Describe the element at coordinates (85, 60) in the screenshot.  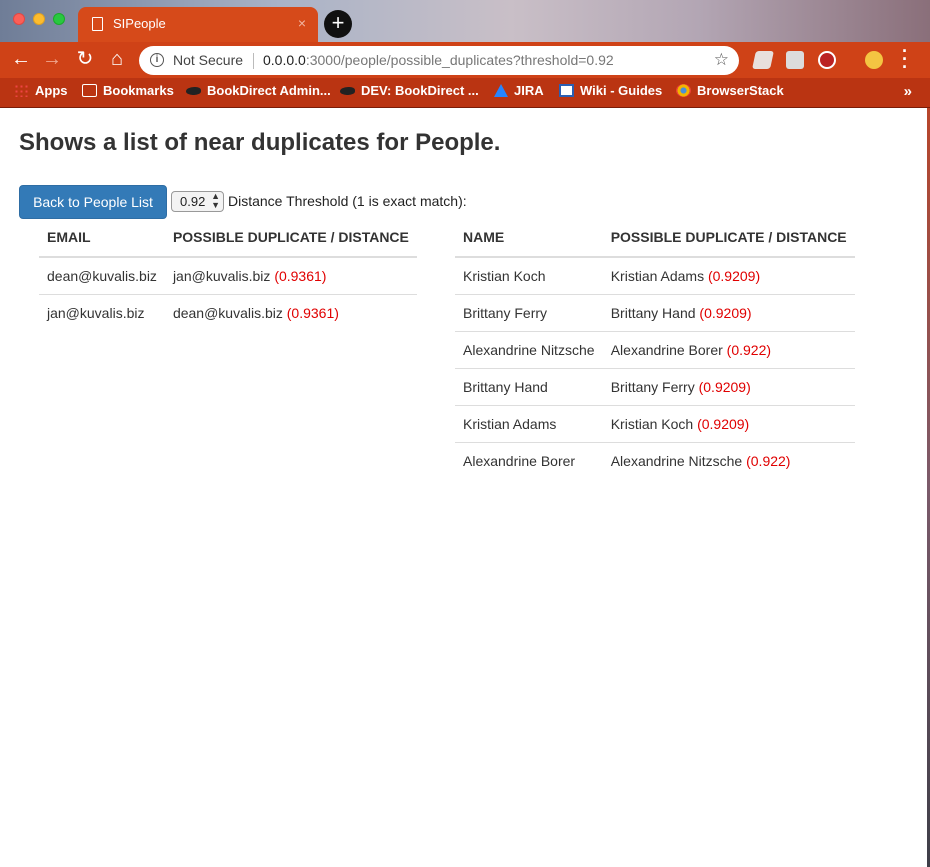
I see `reload-icon: ↻` at that location.